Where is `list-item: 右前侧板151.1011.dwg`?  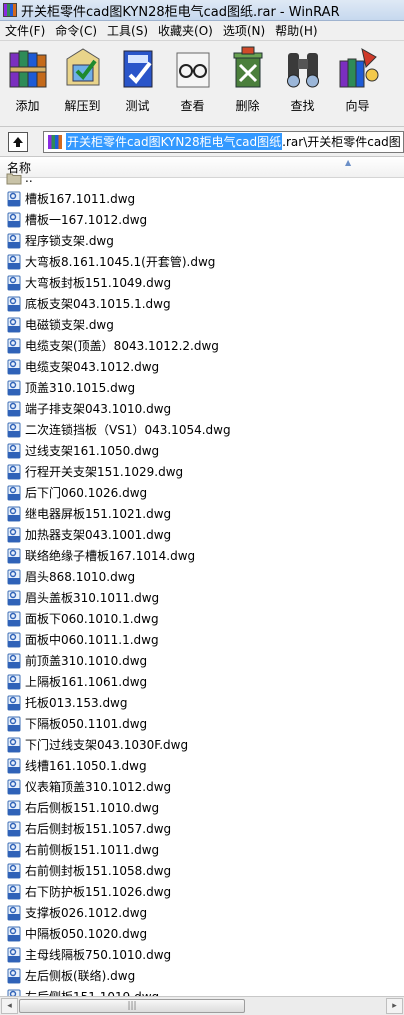
list-item: 右前侧板151.1011.dwg is located at coordinates (202, 849).